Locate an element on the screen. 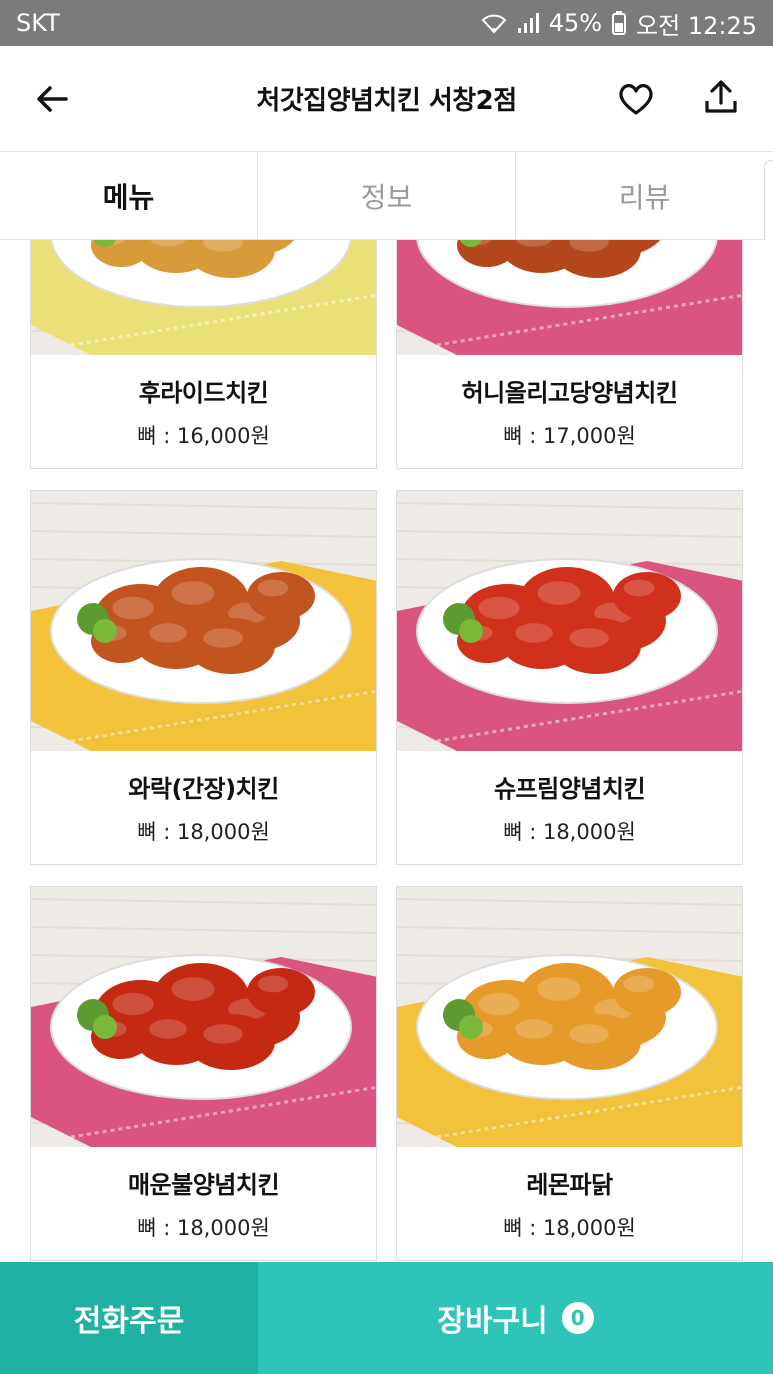 The image size is (773, 1374). menu-price: 뼈 : 16,000원 is located at coordinates (203, 436).